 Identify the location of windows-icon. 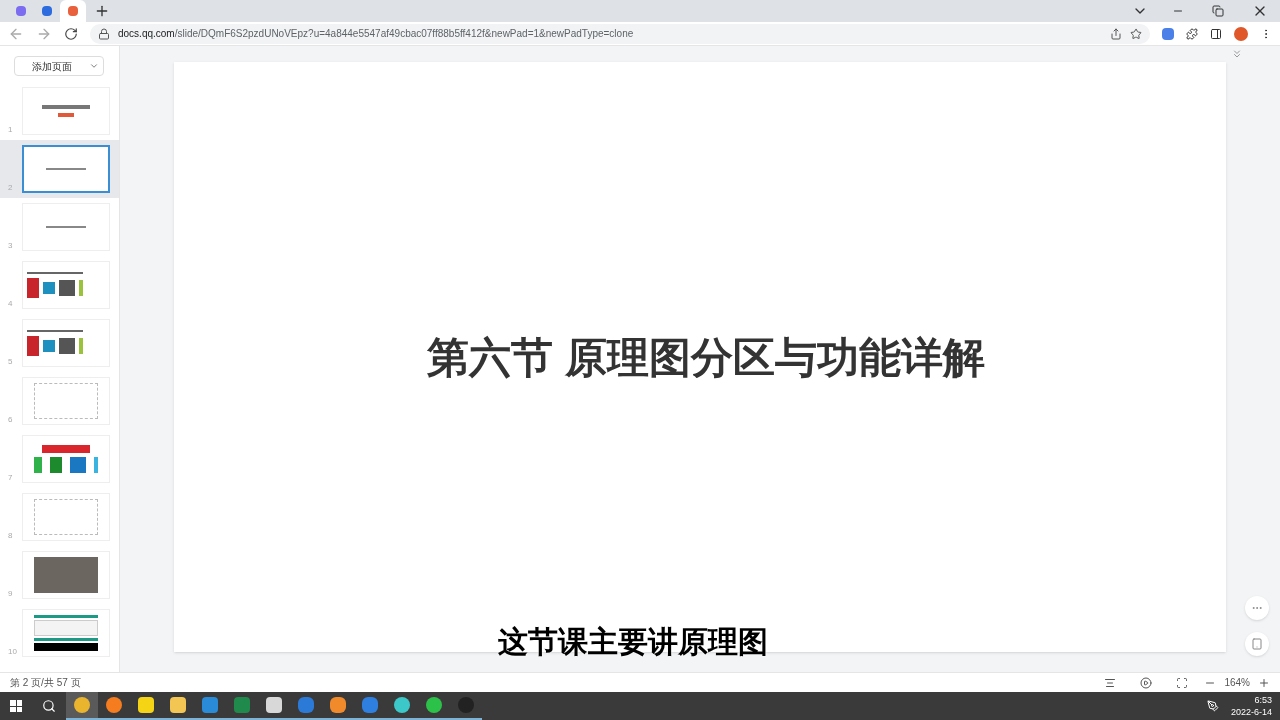
(16, 706).